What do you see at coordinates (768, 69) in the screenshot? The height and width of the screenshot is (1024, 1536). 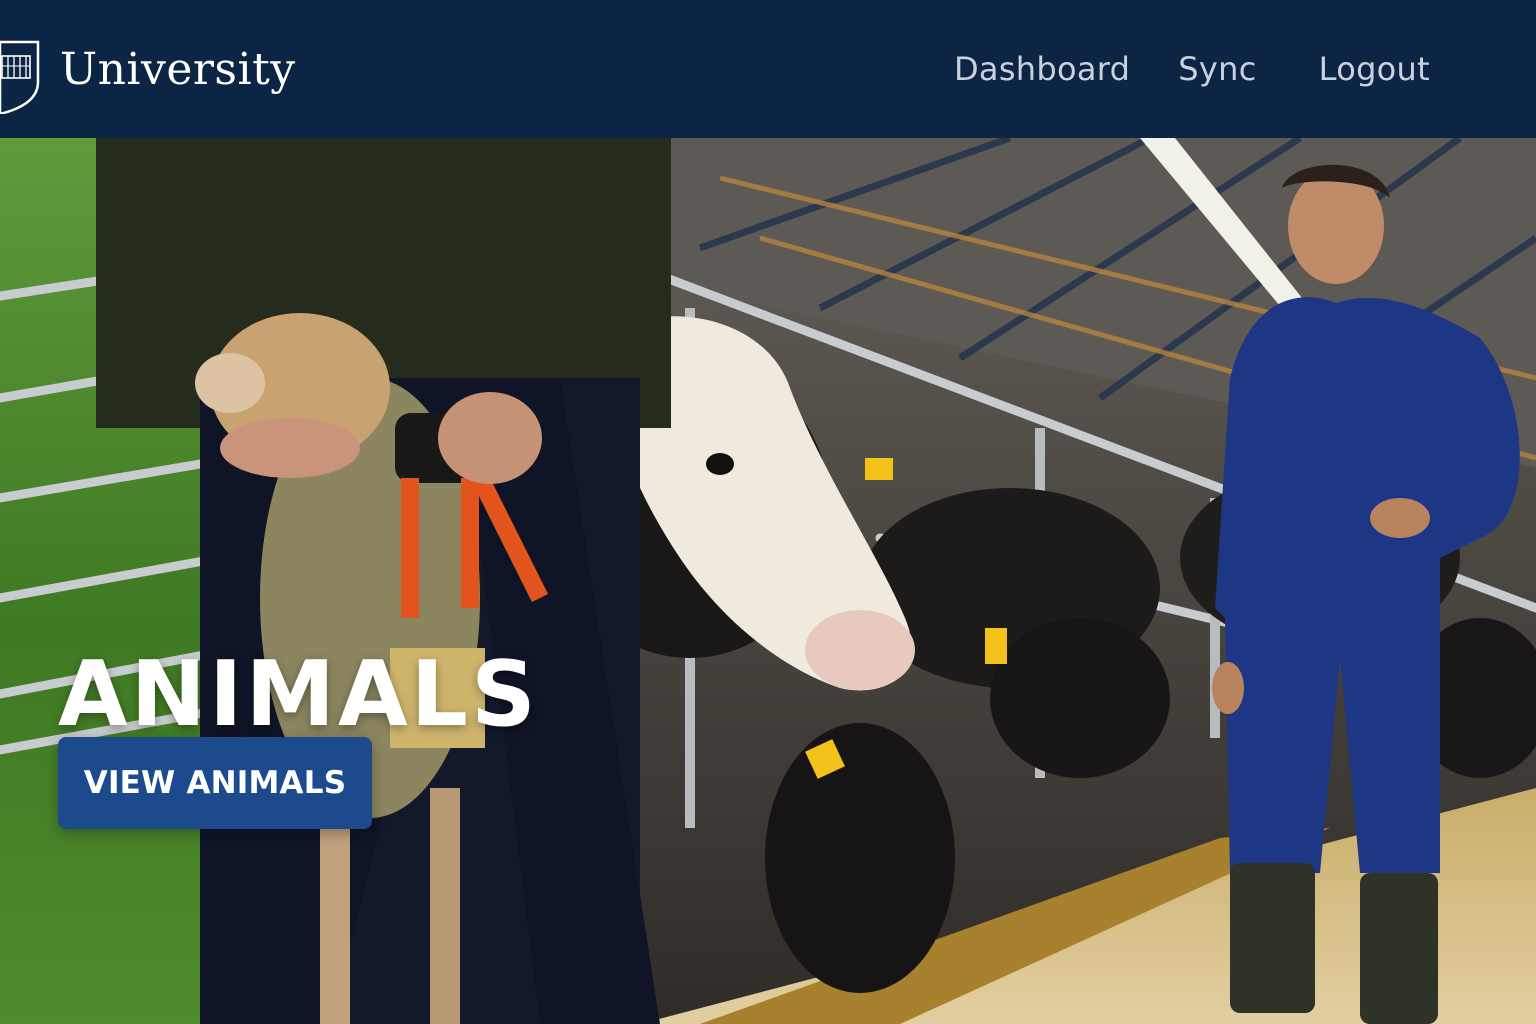 I see `top-navigation-bar: University Dashboard Sync Logout` at bounding box center [768, 69].